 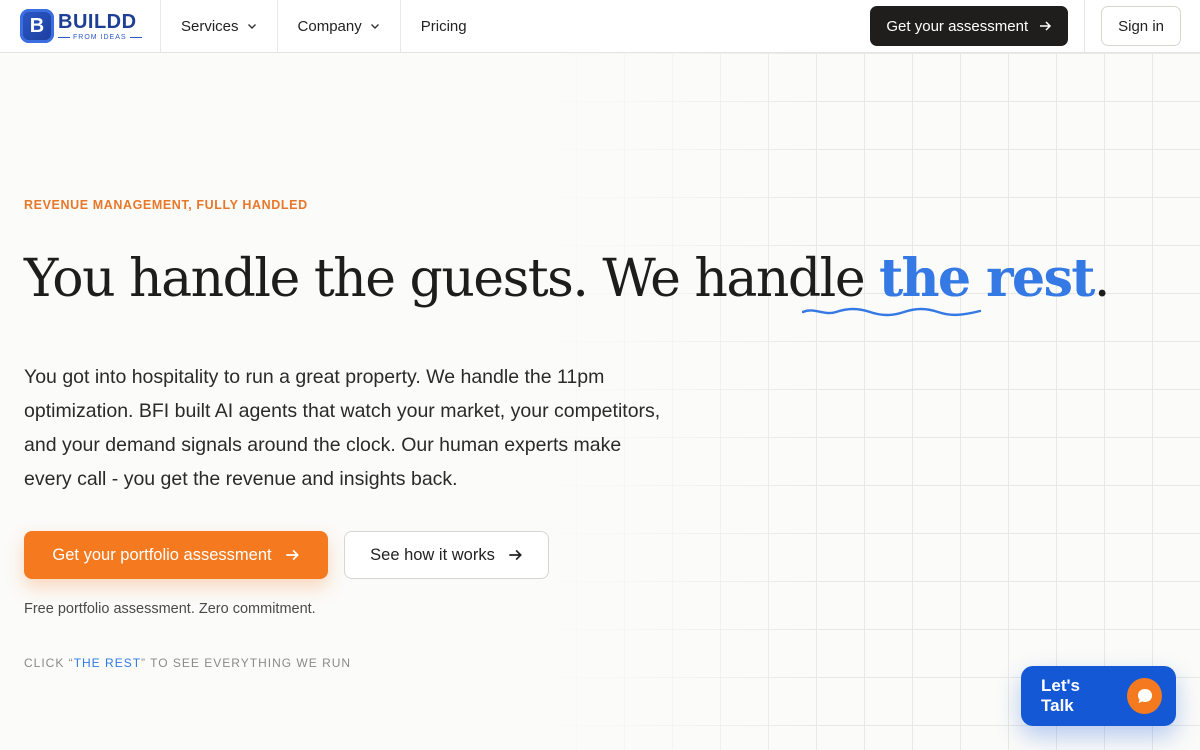 What do you see at coordinates (97, 21) in the screenshot?
I see `logo-name: BUILDD` at bounding box center [97, 21].